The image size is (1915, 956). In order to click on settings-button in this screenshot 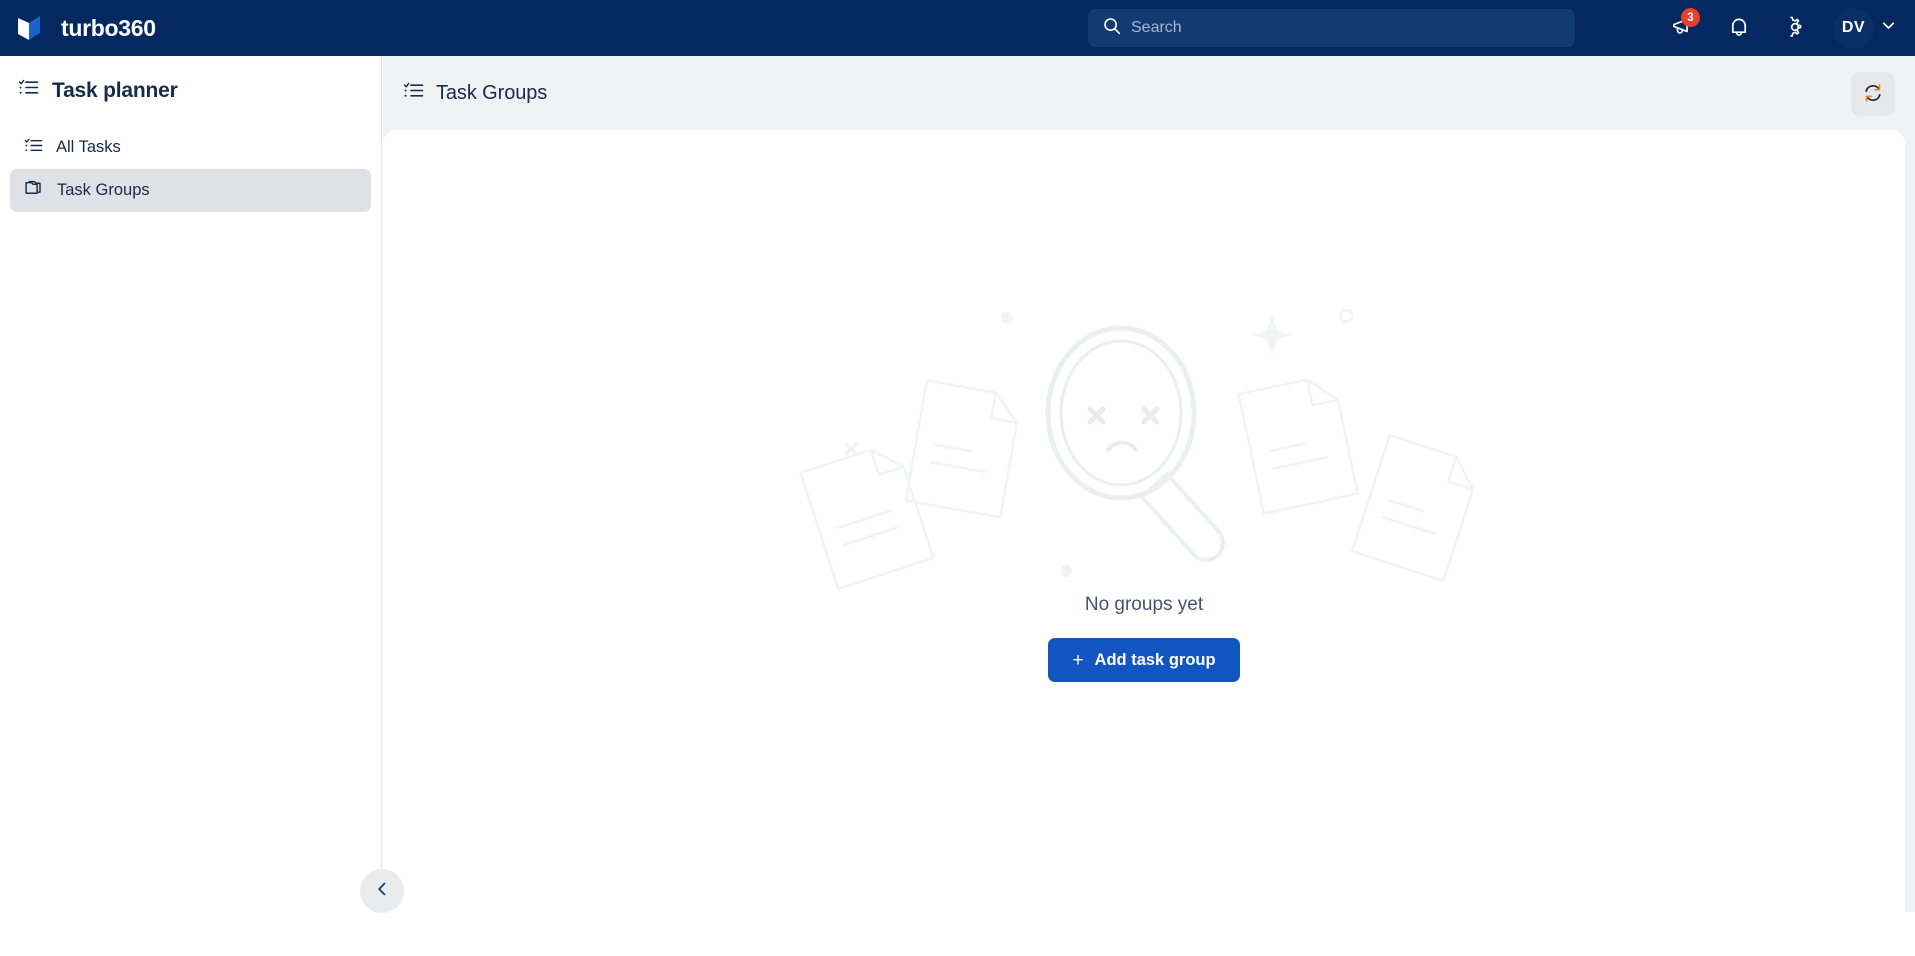, I will do `click(1795, 28)`.